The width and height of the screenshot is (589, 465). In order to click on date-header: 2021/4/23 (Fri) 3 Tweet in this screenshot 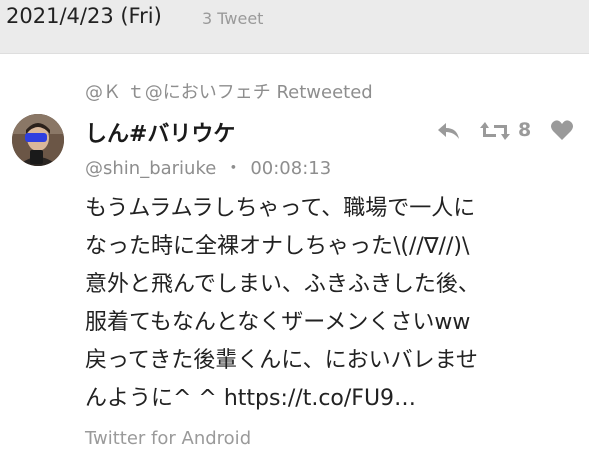, I will do `click(294, 27)`.